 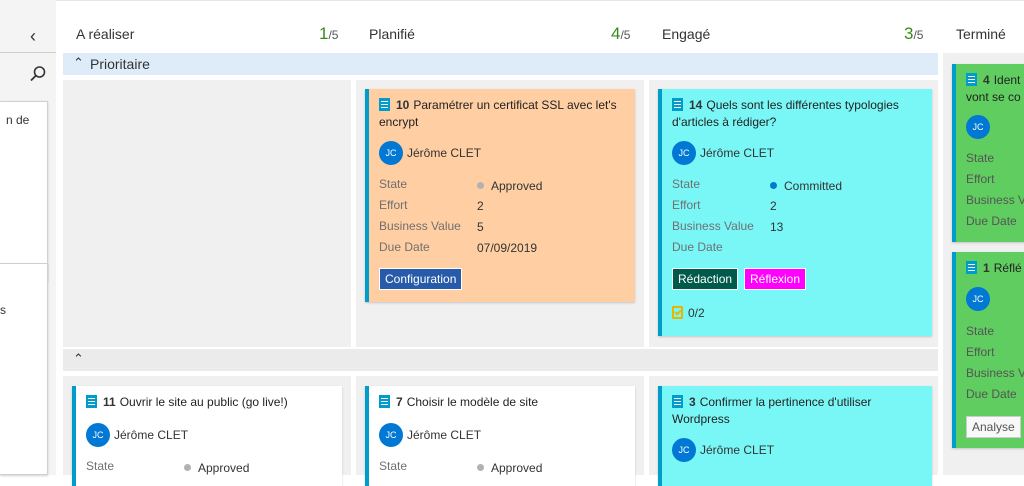 I want to click on card-title: 7 Choisir le modèle de site, so click(x=503, y=402).